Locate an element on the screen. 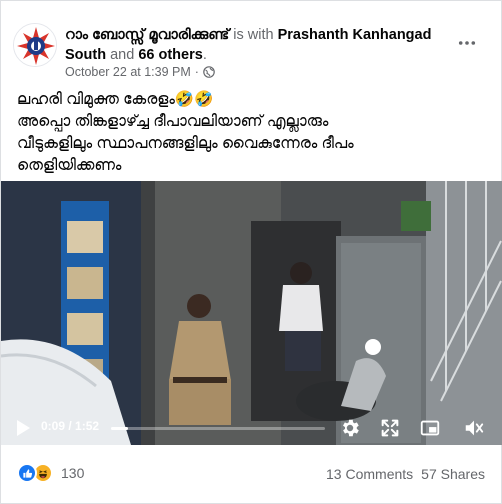 This screenshot has height=504, width=502. picture-in-picture-icon is located at coordinates (430, 428).